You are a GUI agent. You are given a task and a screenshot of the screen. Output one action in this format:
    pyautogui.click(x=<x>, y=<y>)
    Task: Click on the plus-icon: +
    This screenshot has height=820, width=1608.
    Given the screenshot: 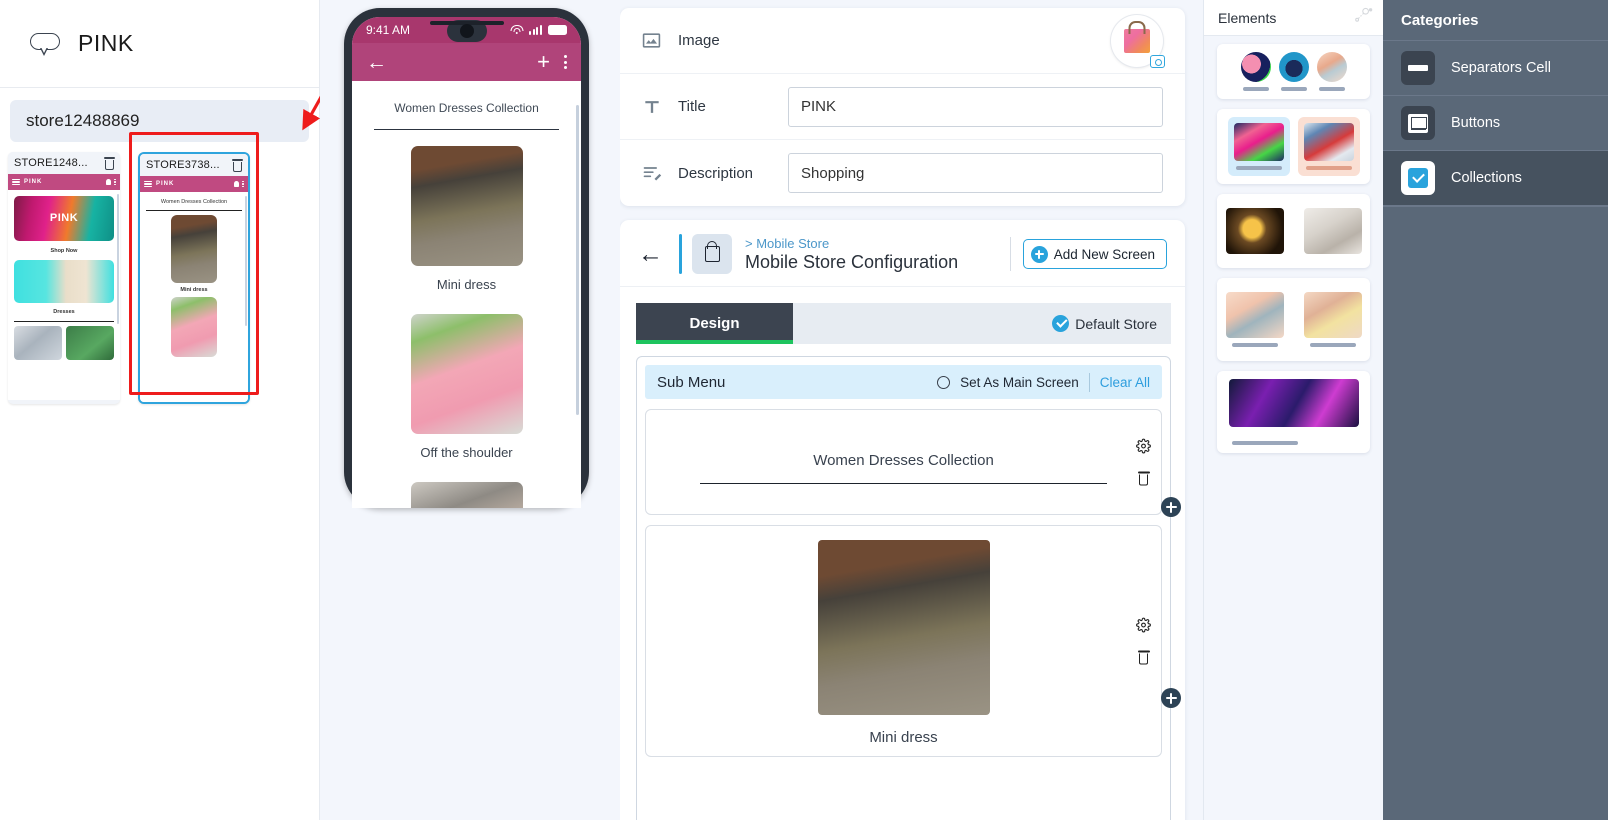 What is the action you would take?
    pyautogui.click(x=543, y=62)
    